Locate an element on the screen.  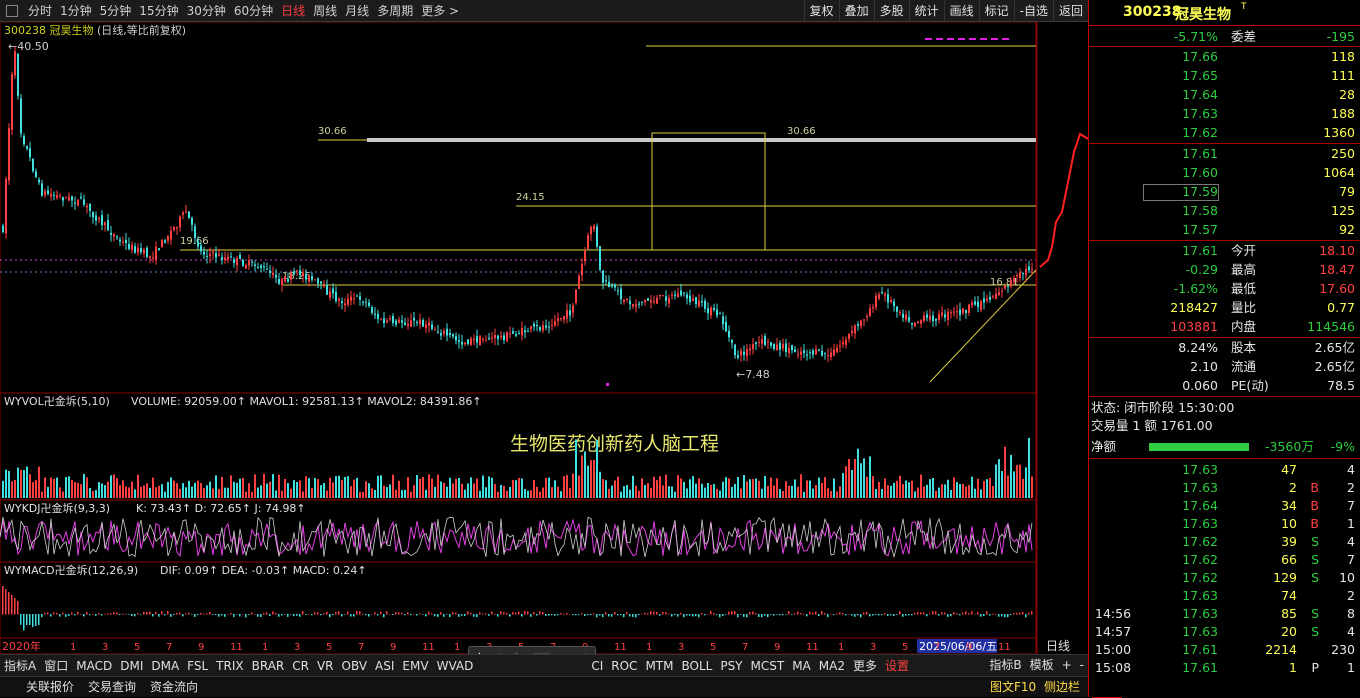
month-tick: 11 is located at coordinates (1004, 647).